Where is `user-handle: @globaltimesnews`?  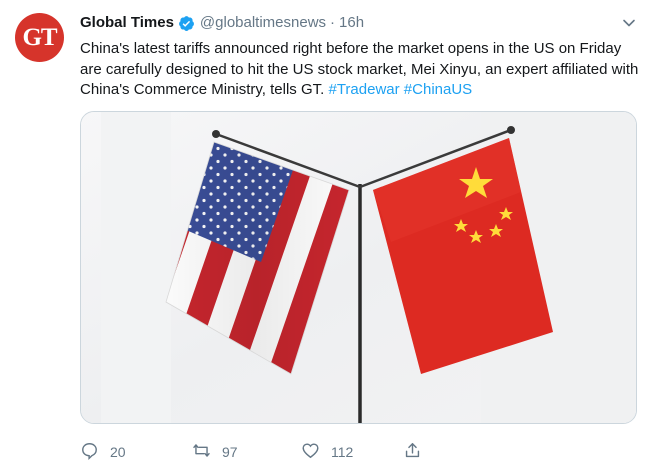
user-handle: @globaltimesnews is located at coordinates (263, 23).